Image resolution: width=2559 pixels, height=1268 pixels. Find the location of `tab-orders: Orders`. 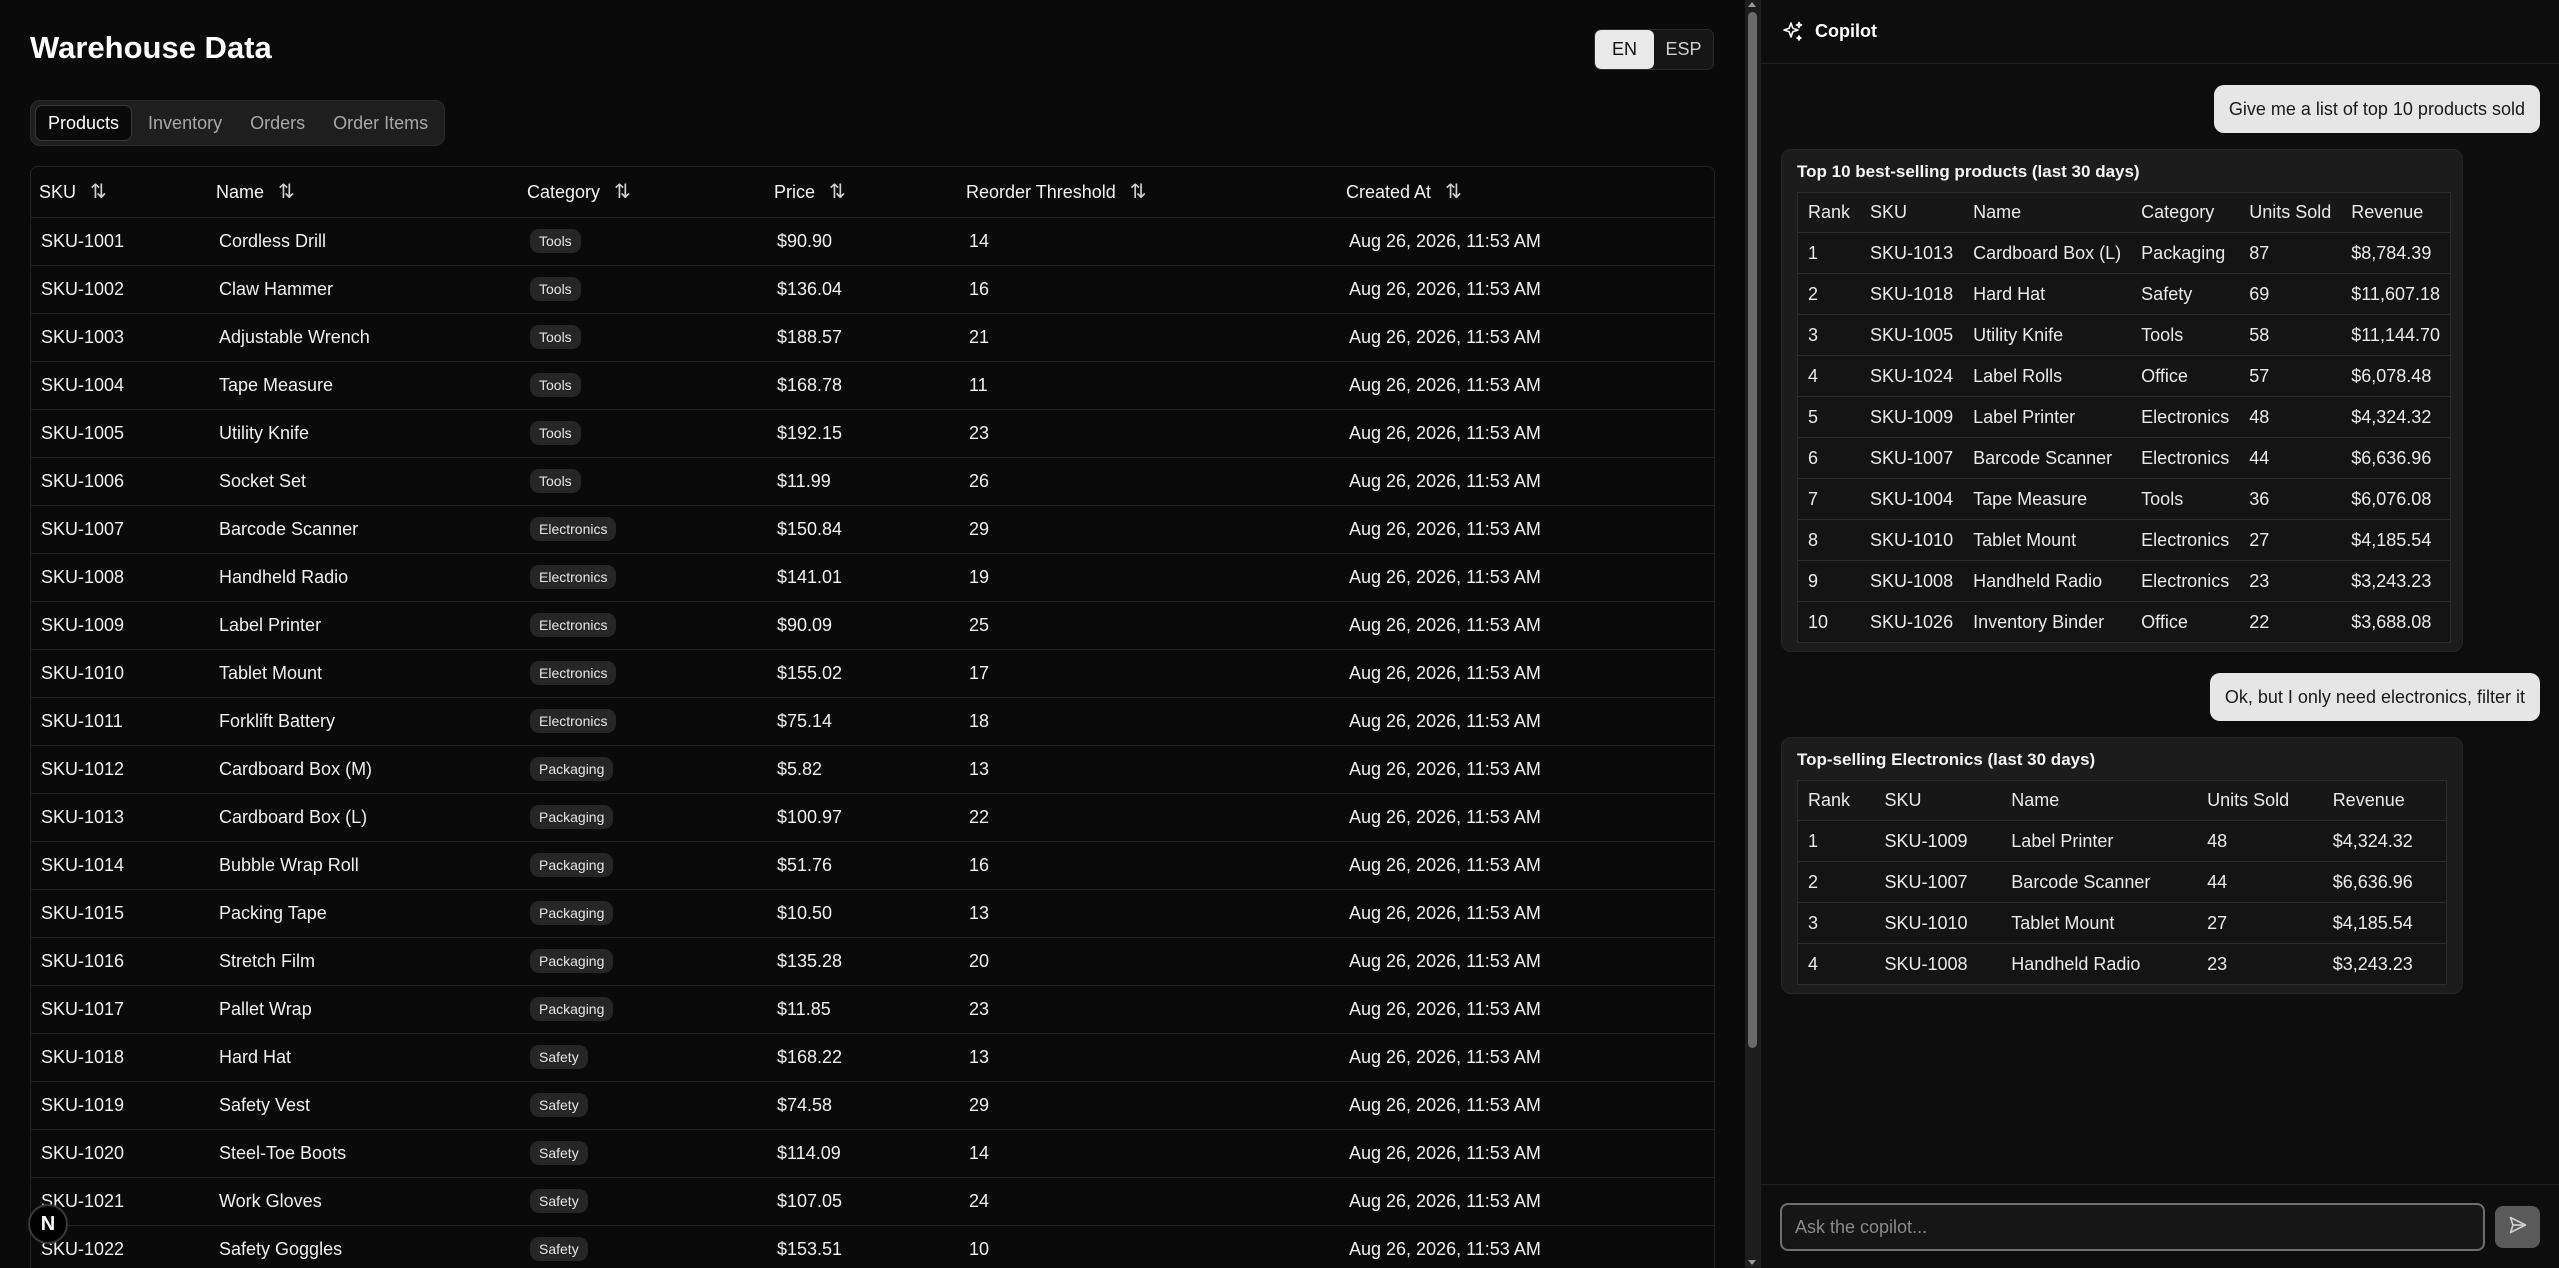

tab-orders: Orders is located at coordinates (277, 123).